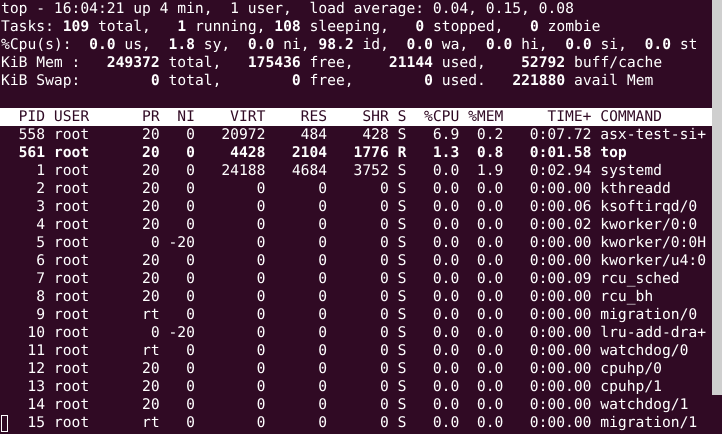  I want to click on table-cell: 558, so click(32, 135).